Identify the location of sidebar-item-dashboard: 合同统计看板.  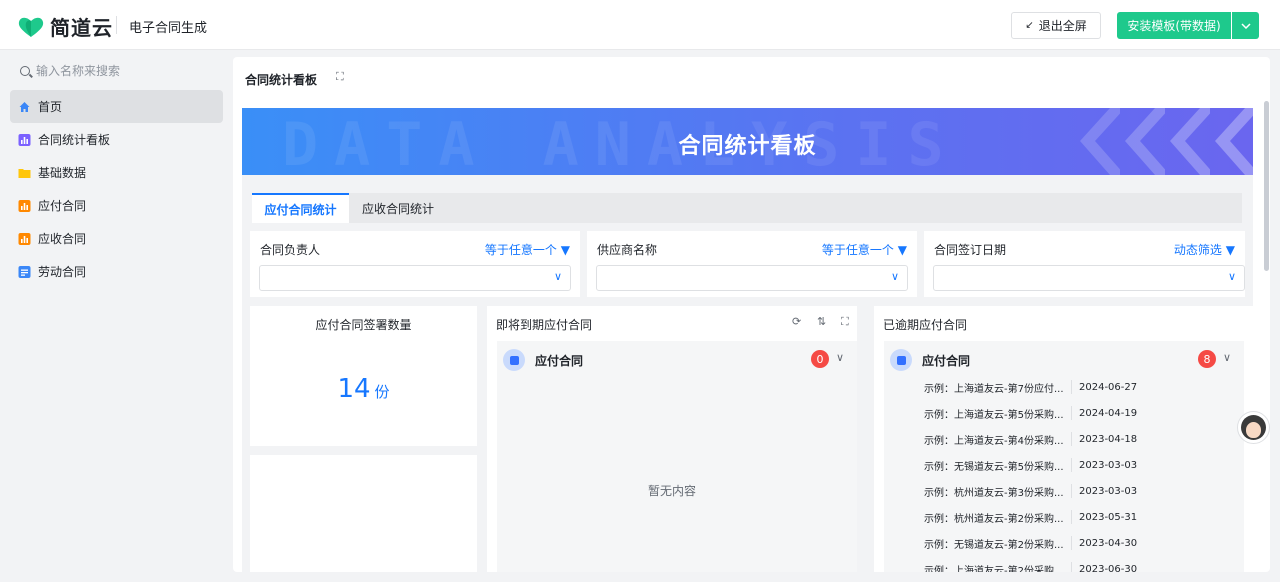
(116, 139).